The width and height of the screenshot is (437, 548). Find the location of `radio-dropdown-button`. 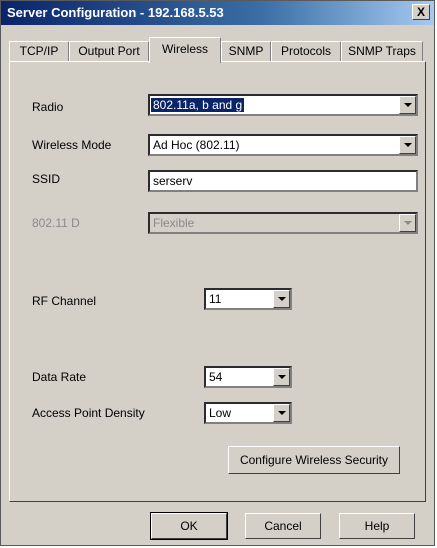

radio-dropdown-button is located at coordinates (407, 105).